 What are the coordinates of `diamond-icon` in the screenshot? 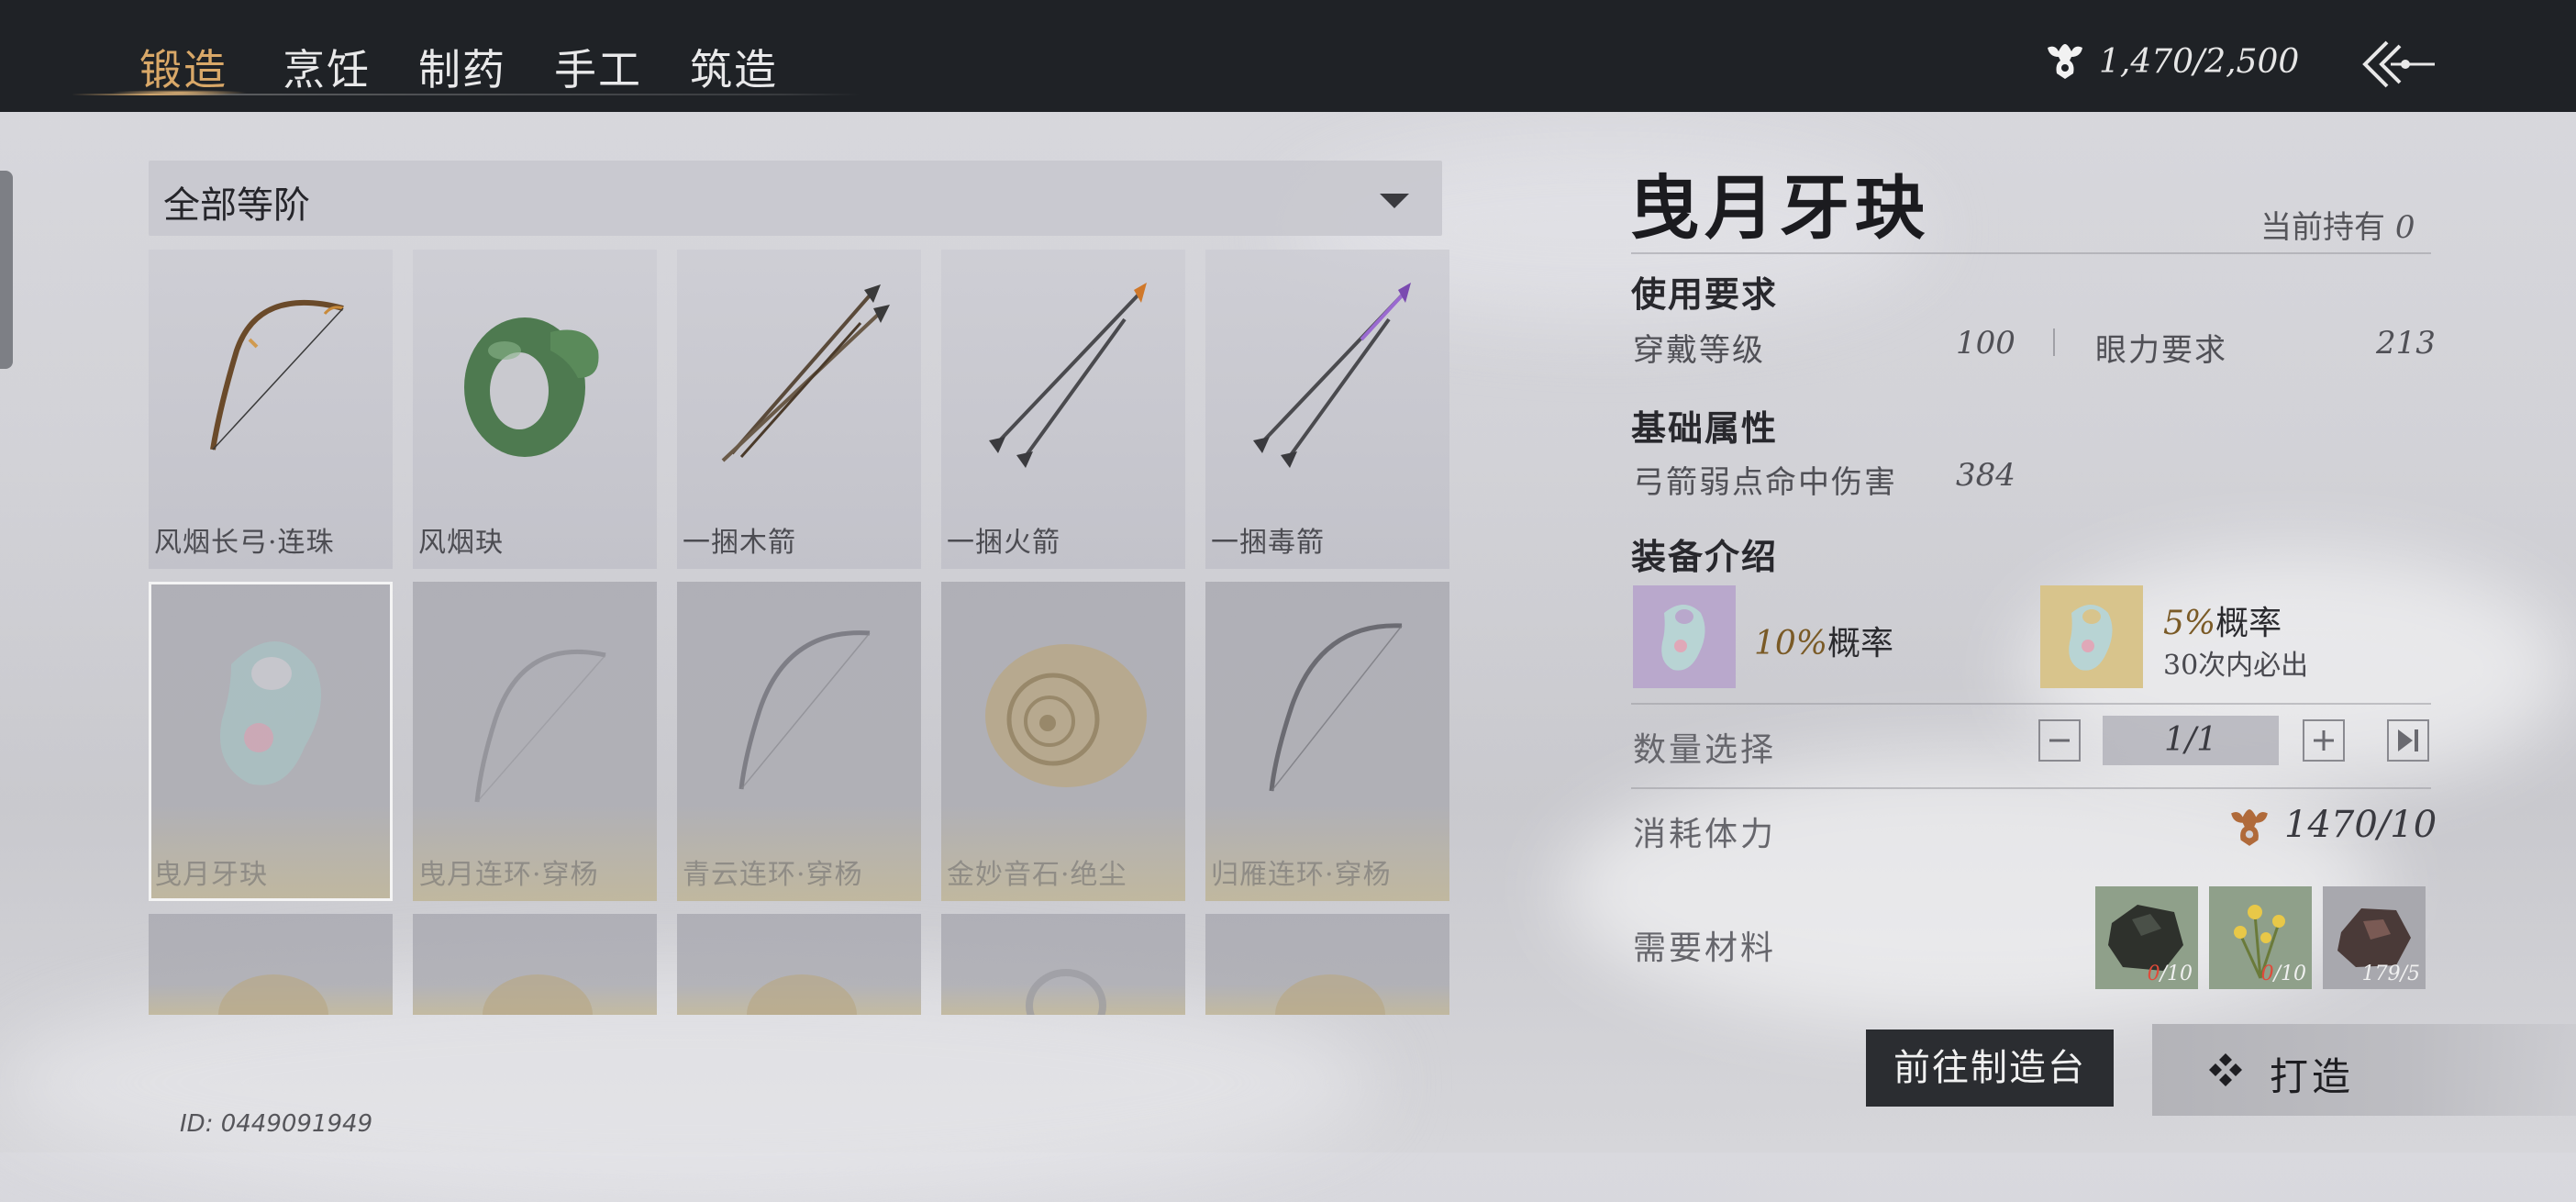 It's located at (2225, 1069).